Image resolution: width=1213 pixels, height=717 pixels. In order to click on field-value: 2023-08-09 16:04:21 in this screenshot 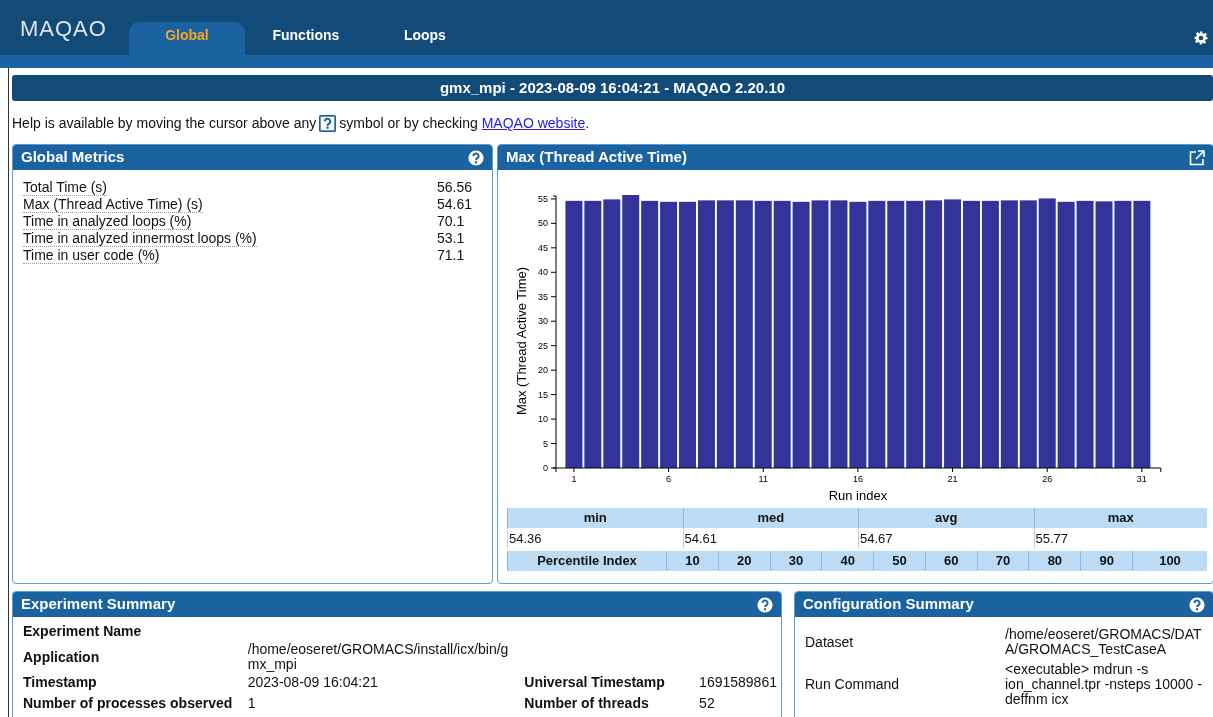, I will do `click(376, 682)`.